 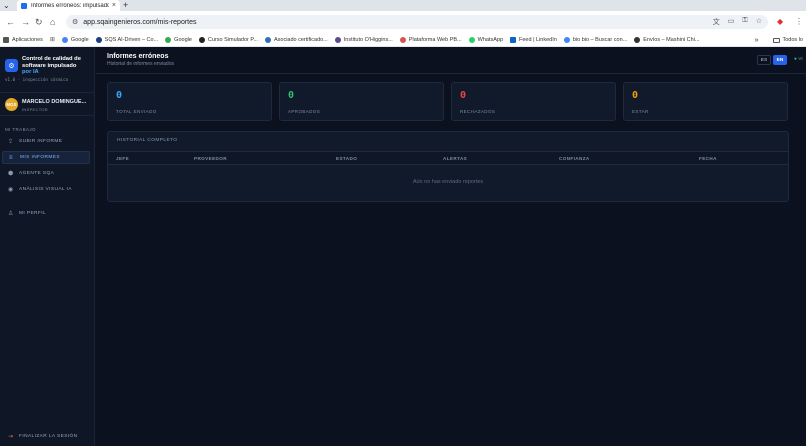 I want to click on logout-button: ⇥ FINALIZAR LA SESIÓN, so click(x=40, y=436).